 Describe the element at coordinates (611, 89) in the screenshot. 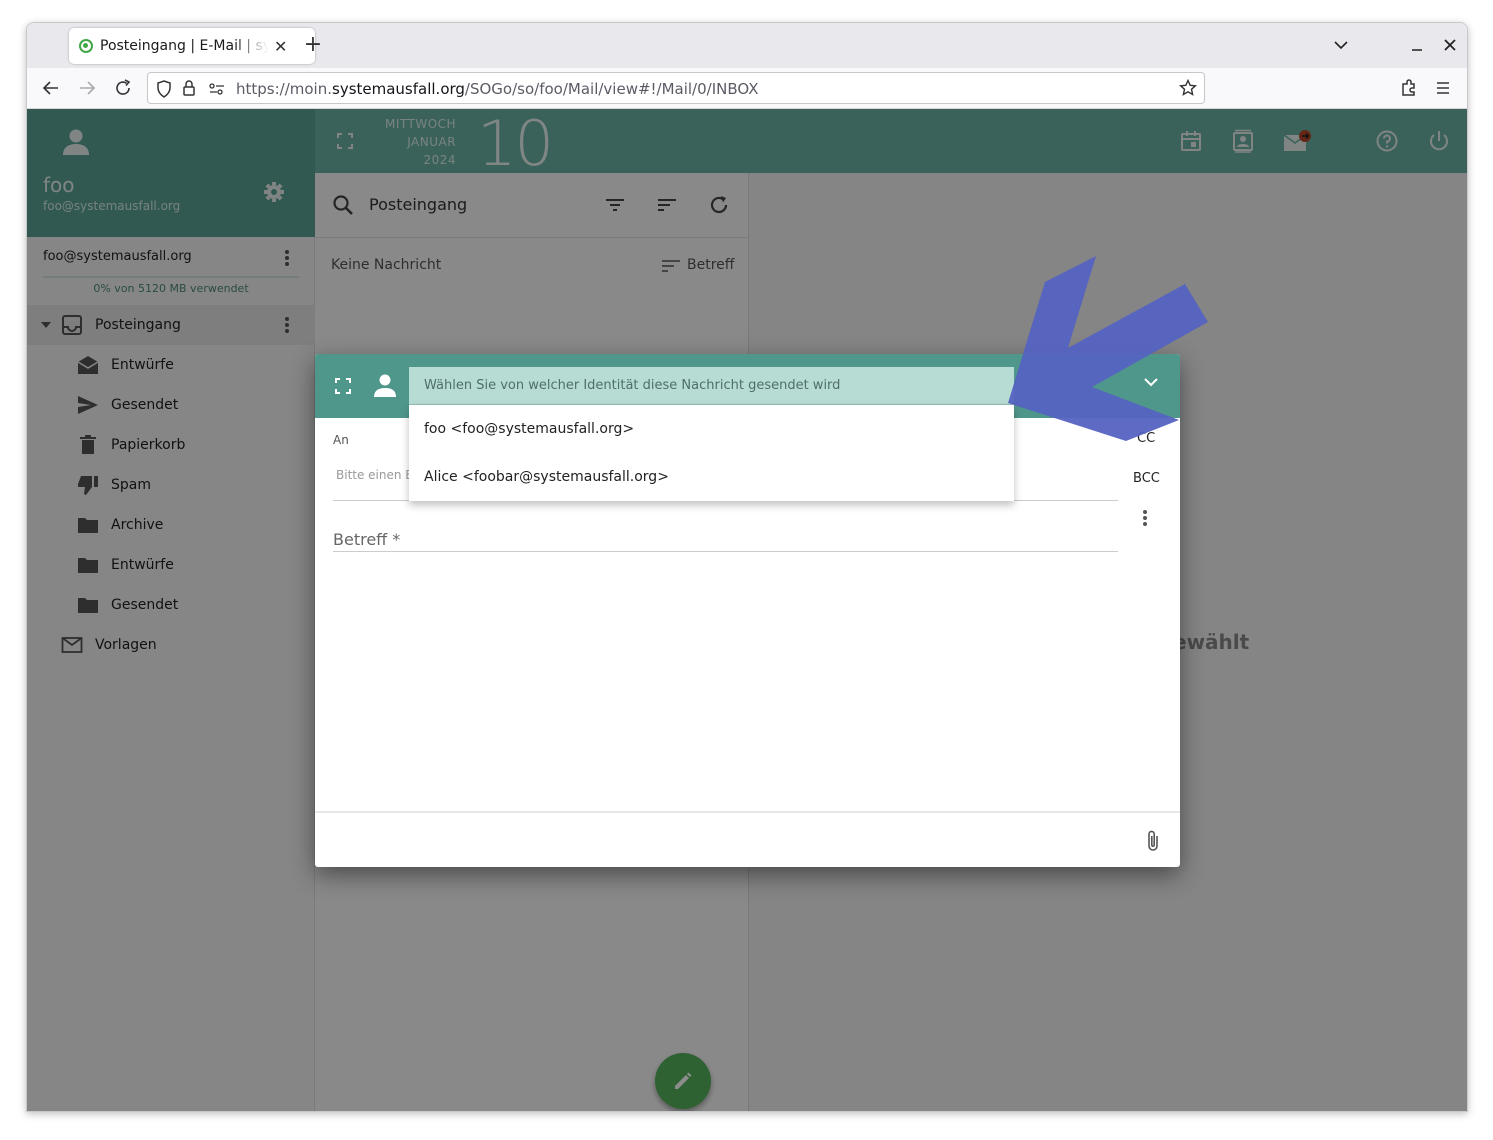

I see `url-path: /SOGo/so/foo/Mail/view#!/Mail/0/INBOX` at that location.